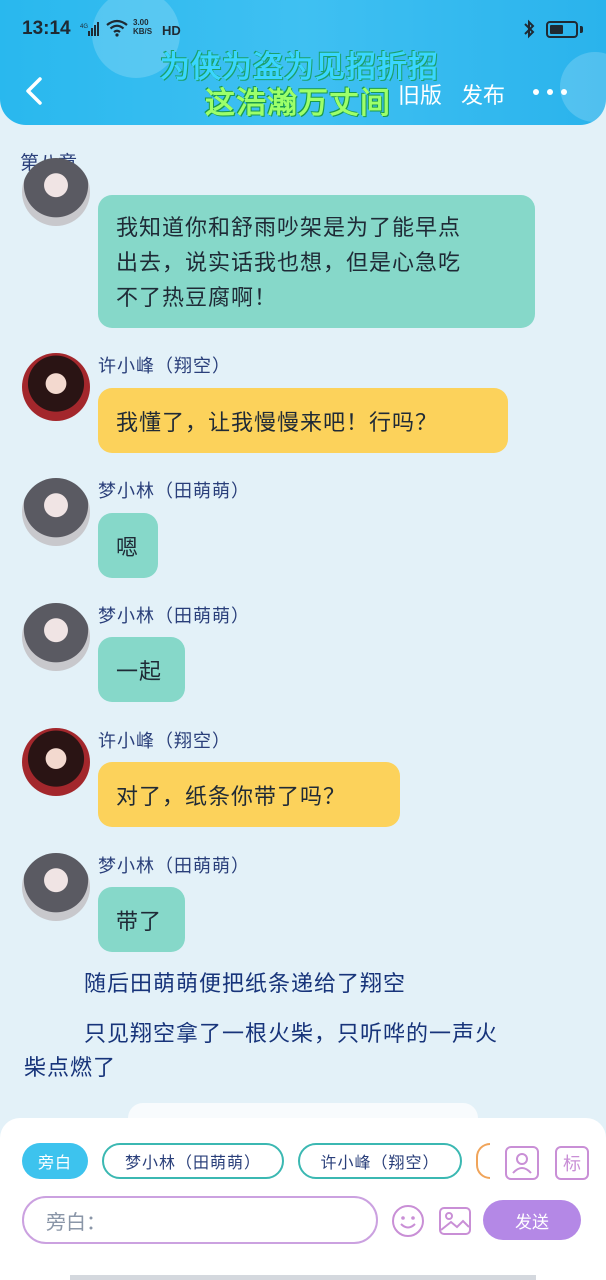 Image resolution: width=606 pixels, height=1280 pixels. What do you see at coordinates (55, 1161) in the screenshot?
I see `chip-narrator: 旁白` at bounding box center [55, 1161].